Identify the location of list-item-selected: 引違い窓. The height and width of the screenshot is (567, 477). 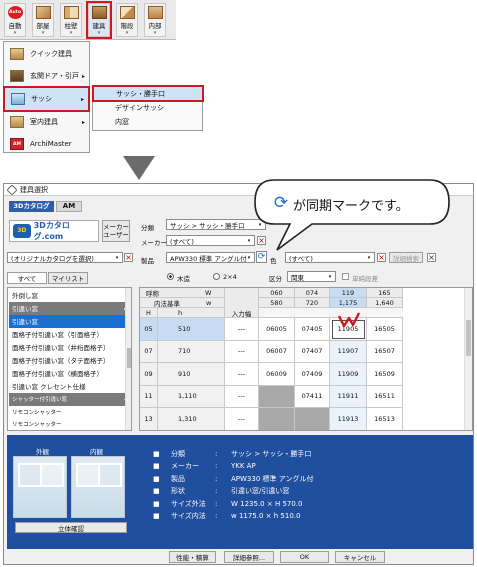
(69, 321).